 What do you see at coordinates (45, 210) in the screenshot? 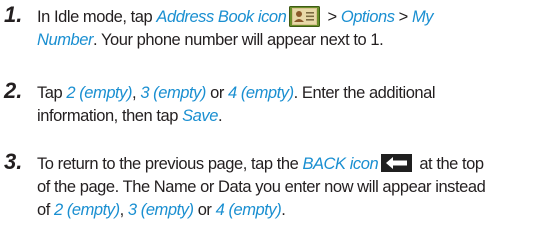
I see `text-run: of` at bounding box center [45, 210].